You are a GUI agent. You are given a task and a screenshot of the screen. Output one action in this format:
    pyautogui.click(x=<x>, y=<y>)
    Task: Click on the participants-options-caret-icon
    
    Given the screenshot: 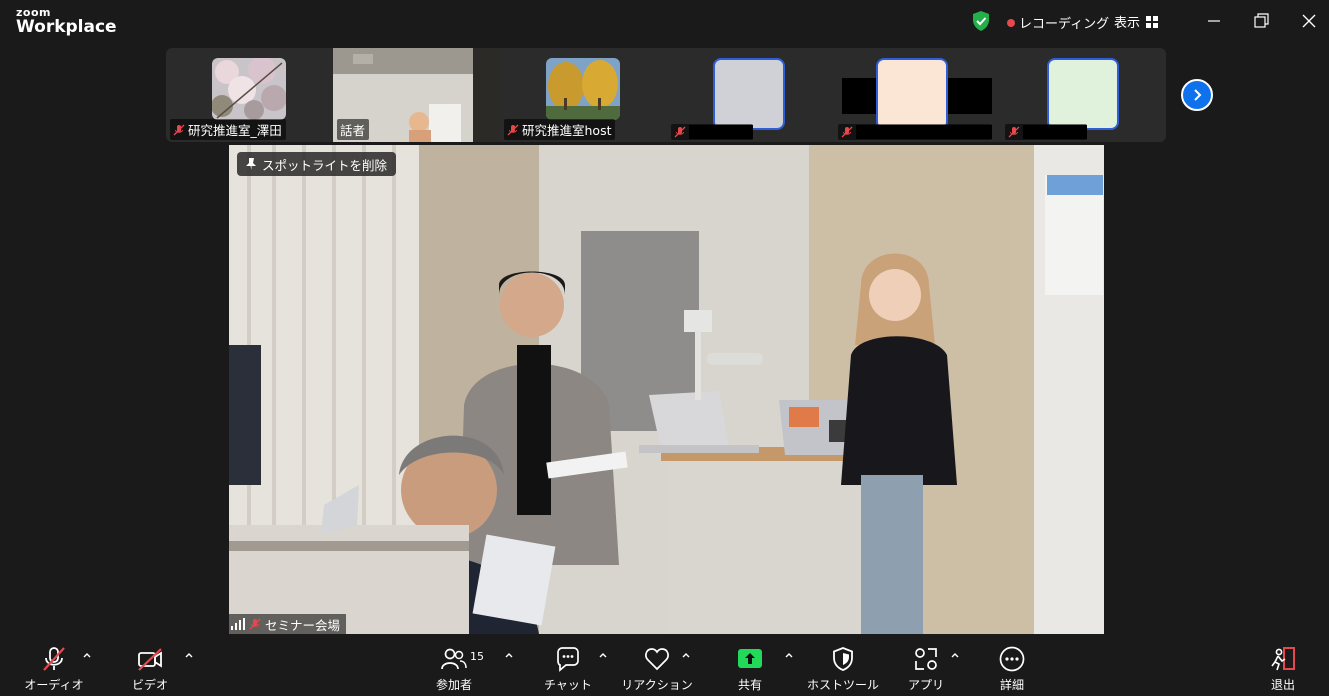 What is the action you would take?
    pyautogui.click(x=509, y=655)
    